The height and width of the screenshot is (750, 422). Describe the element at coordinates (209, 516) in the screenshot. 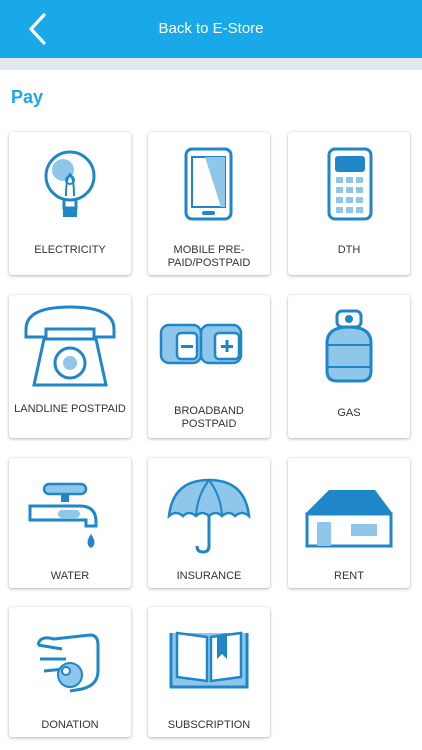

I see `umbrella-icon` at that location.